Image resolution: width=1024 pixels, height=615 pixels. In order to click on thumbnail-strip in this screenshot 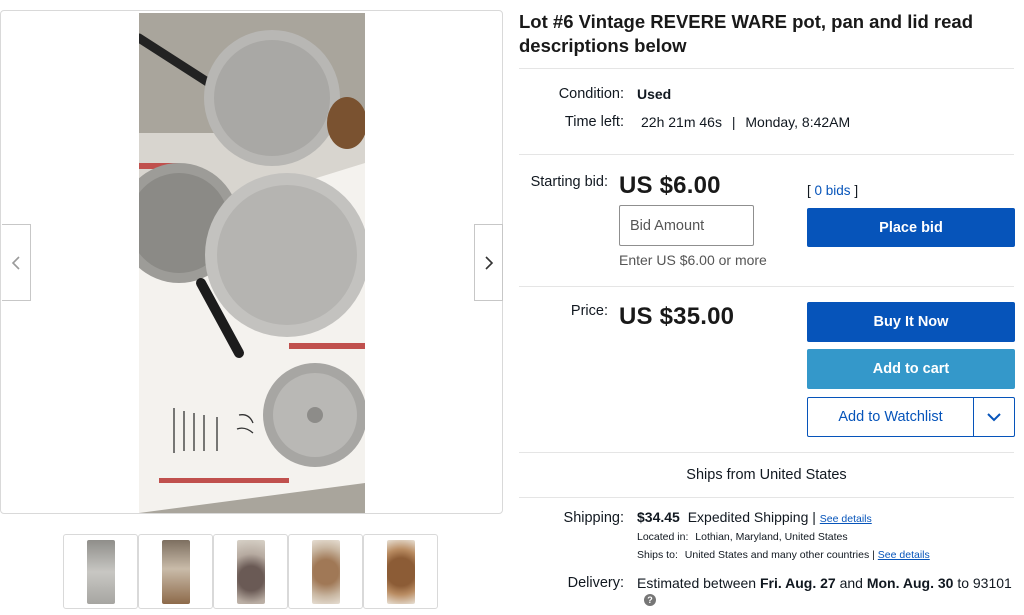, I will do `click(250, 571)`.